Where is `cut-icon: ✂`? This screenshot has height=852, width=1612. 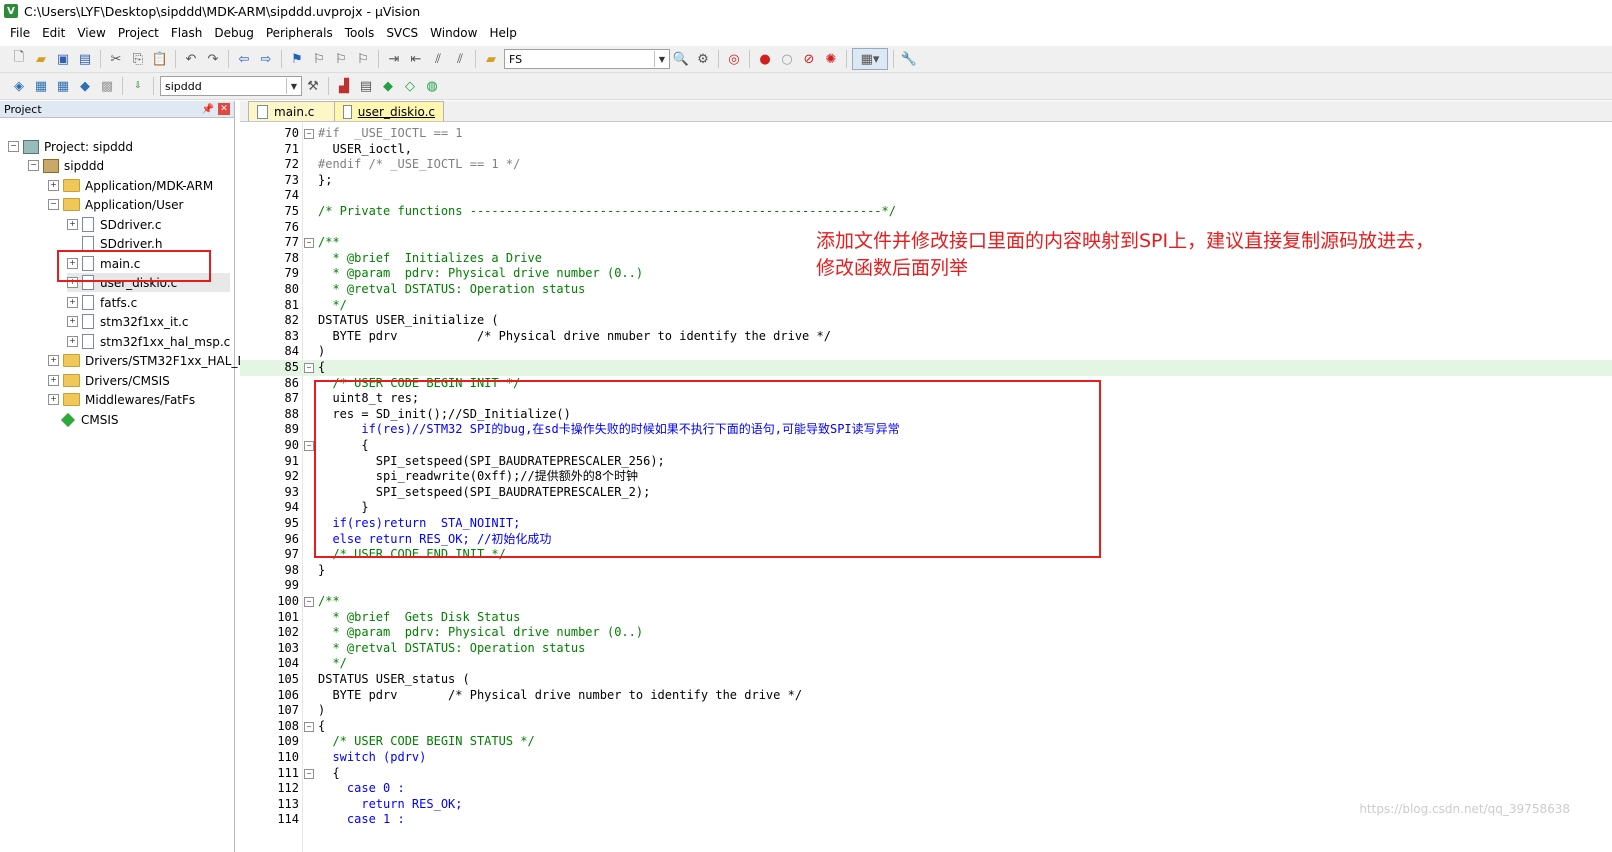
cut-icon: ✂ is located at coordinates (116, 59).